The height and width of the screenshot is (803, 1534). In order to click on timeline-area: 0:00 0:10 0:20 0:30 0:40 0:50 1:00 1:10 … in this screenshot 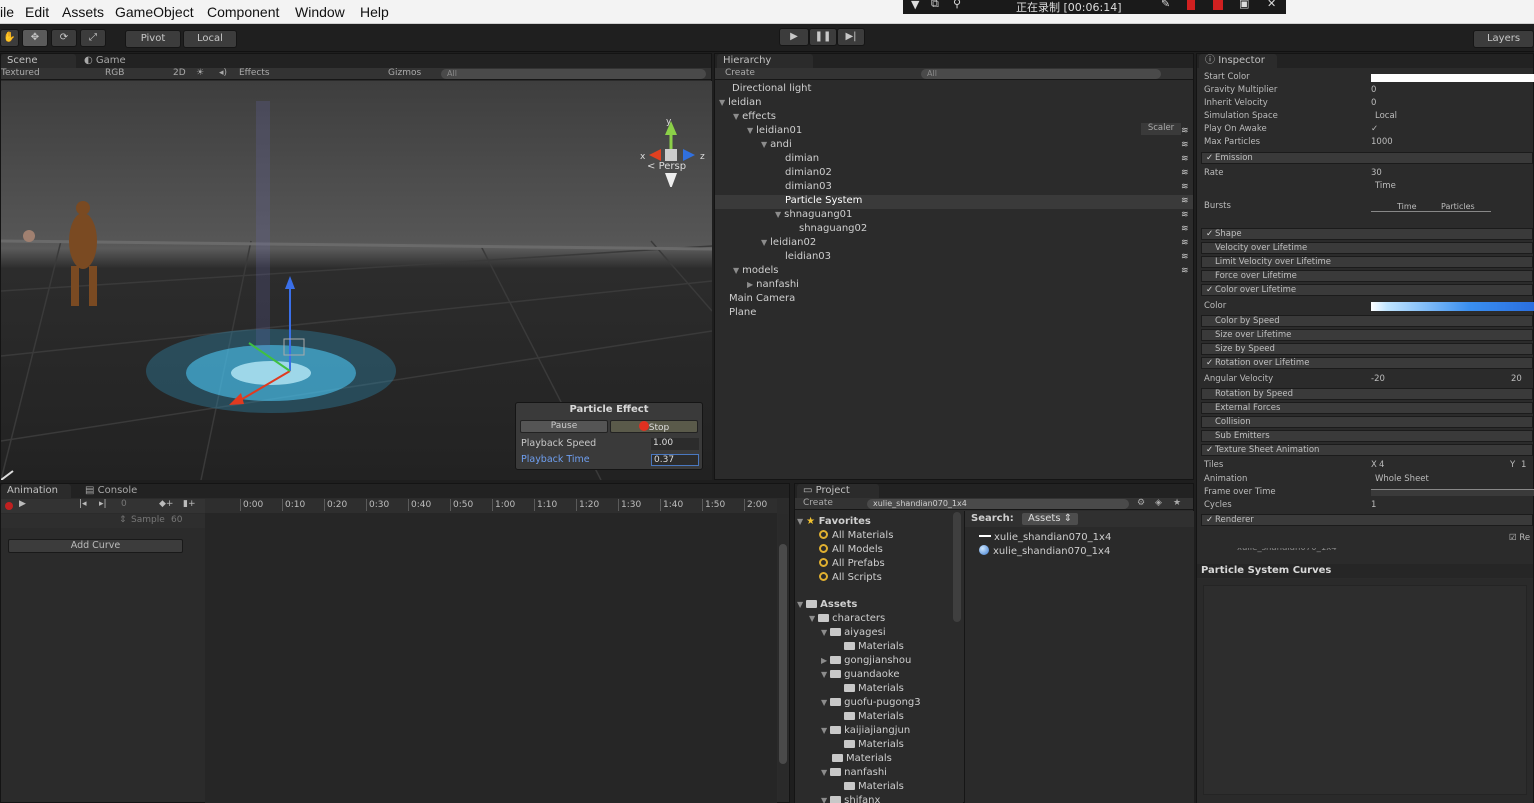, I will do `click(491, 651)`.